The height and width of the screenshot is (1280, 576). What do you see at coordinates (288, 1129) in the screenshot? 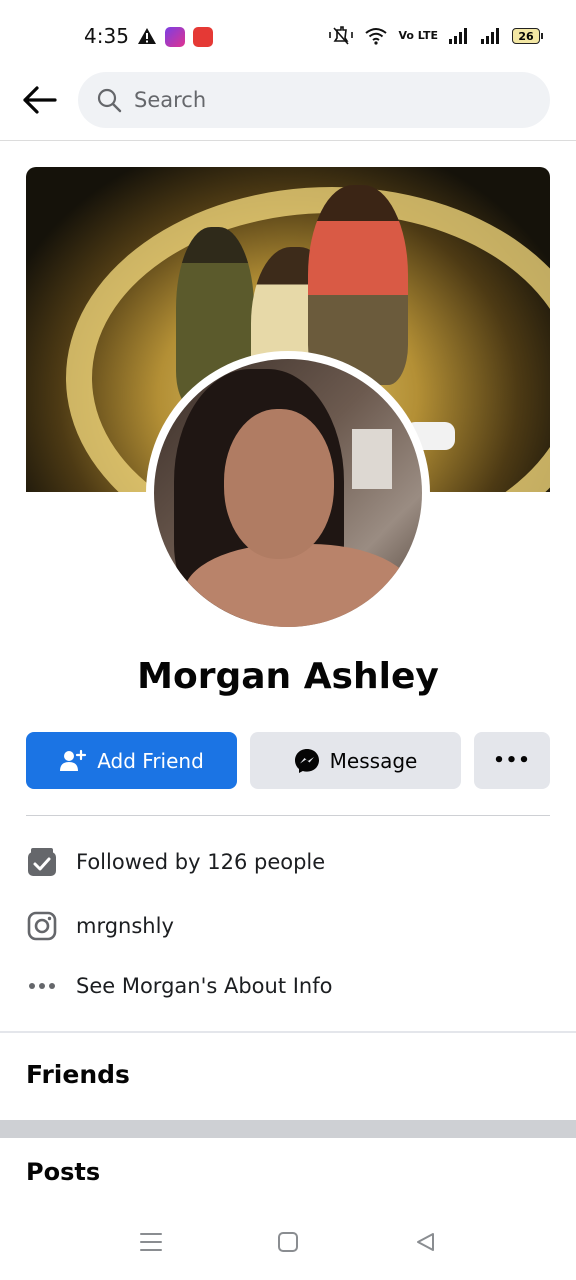
I see `section-separator` at bounding box center [288, 1129].